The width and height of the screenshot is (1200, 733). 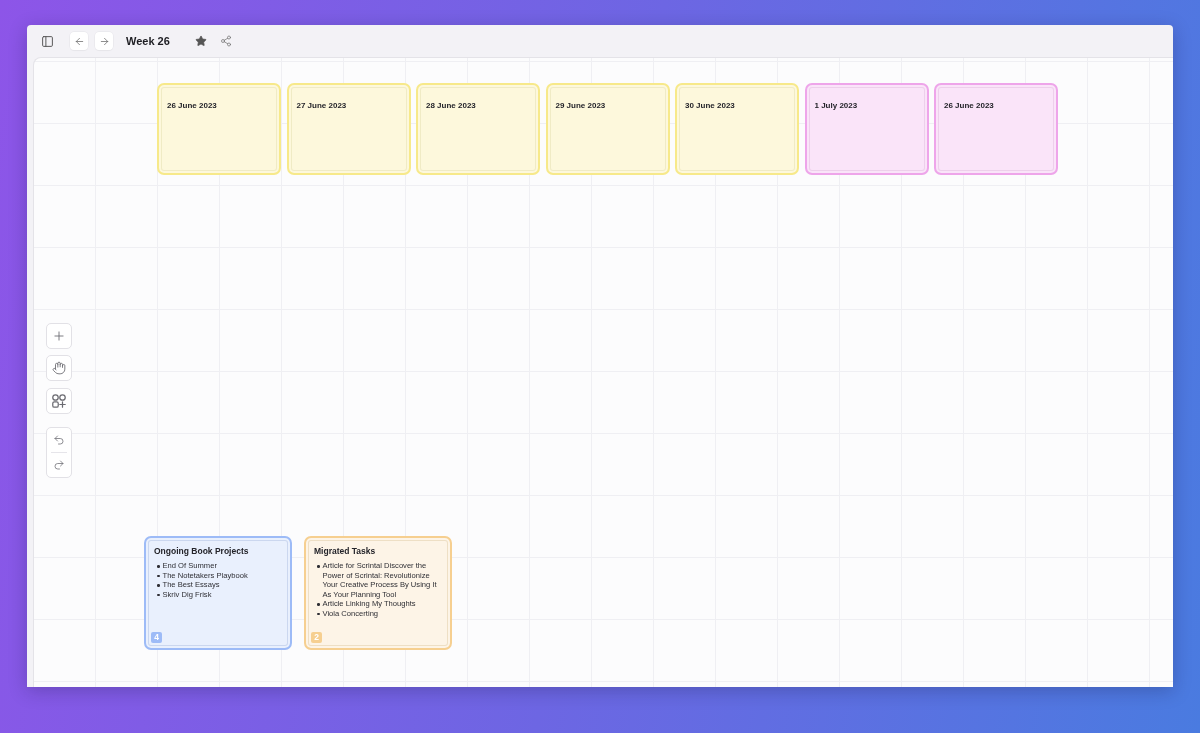 I want to click on share-icon, so click(x=225, y=41).